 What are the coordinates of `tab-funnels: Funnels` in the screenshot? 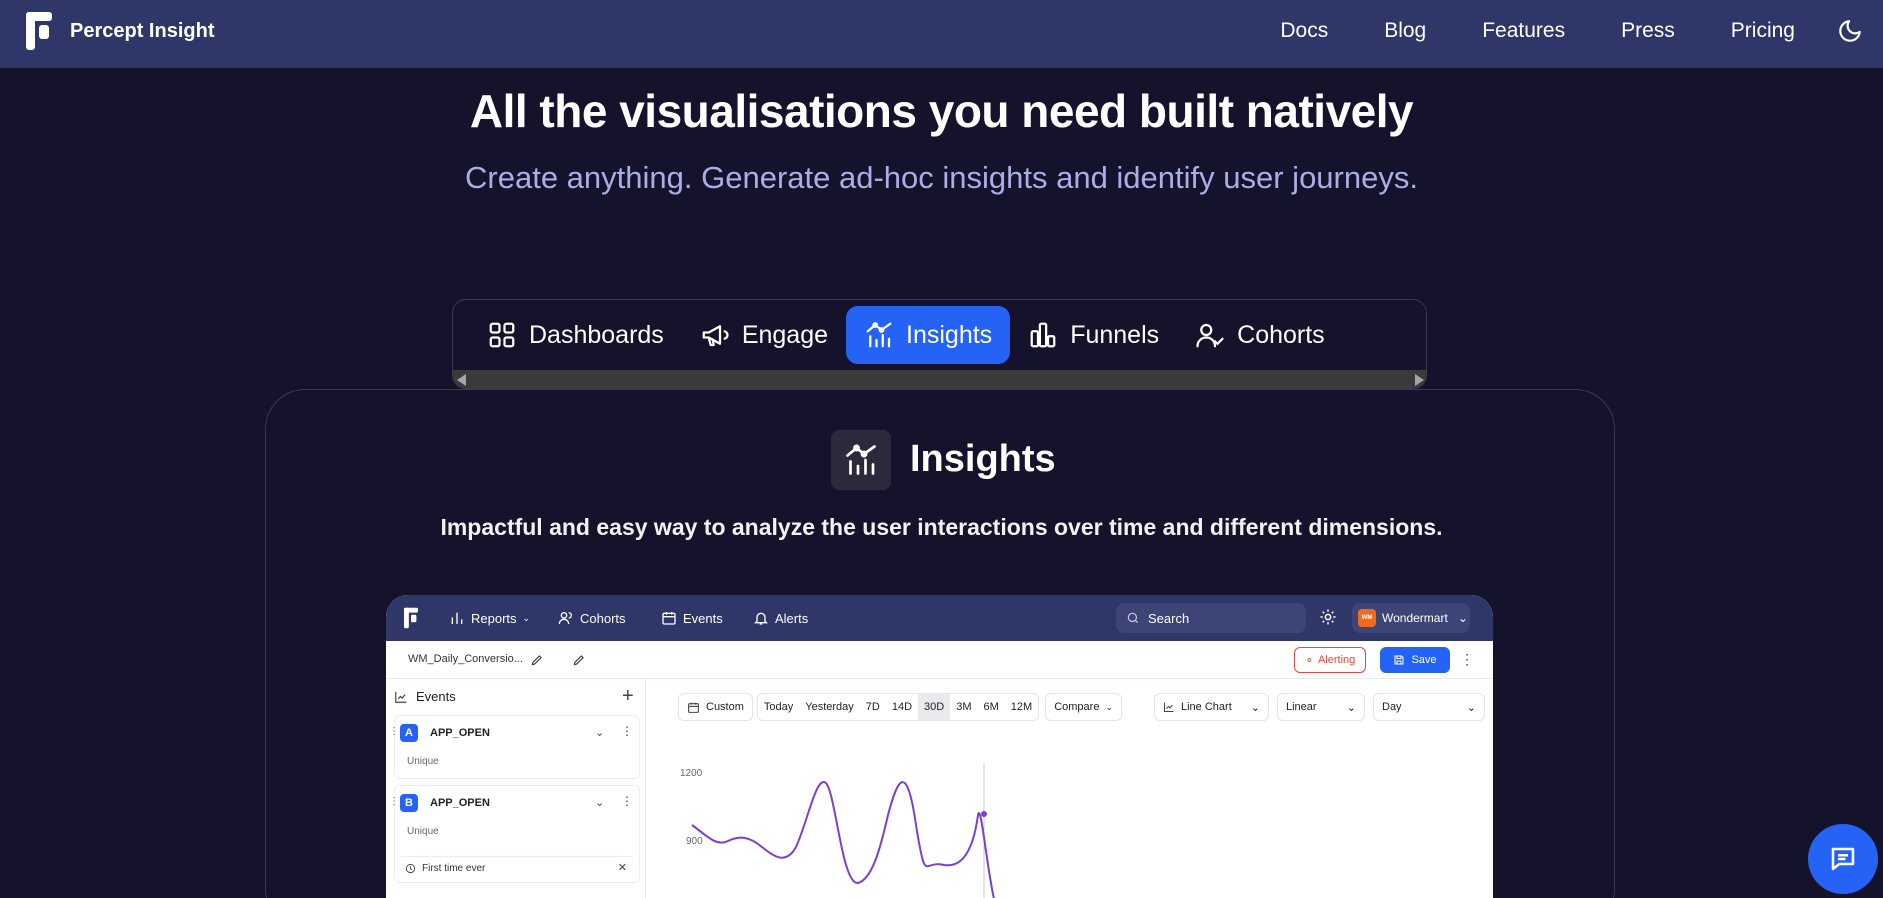 It's located at (1093, 335).